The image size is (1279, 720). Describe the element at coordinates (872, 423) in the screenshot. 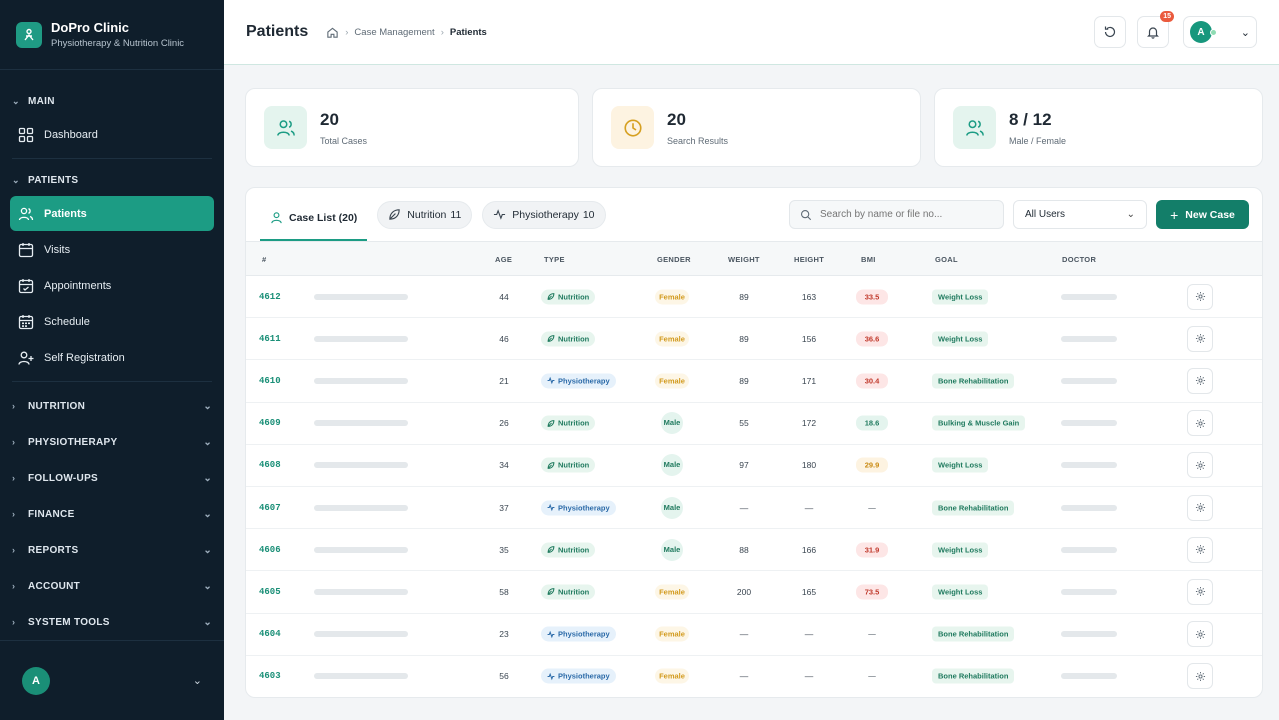

I see `bmi-badge: 18.6` at that location.